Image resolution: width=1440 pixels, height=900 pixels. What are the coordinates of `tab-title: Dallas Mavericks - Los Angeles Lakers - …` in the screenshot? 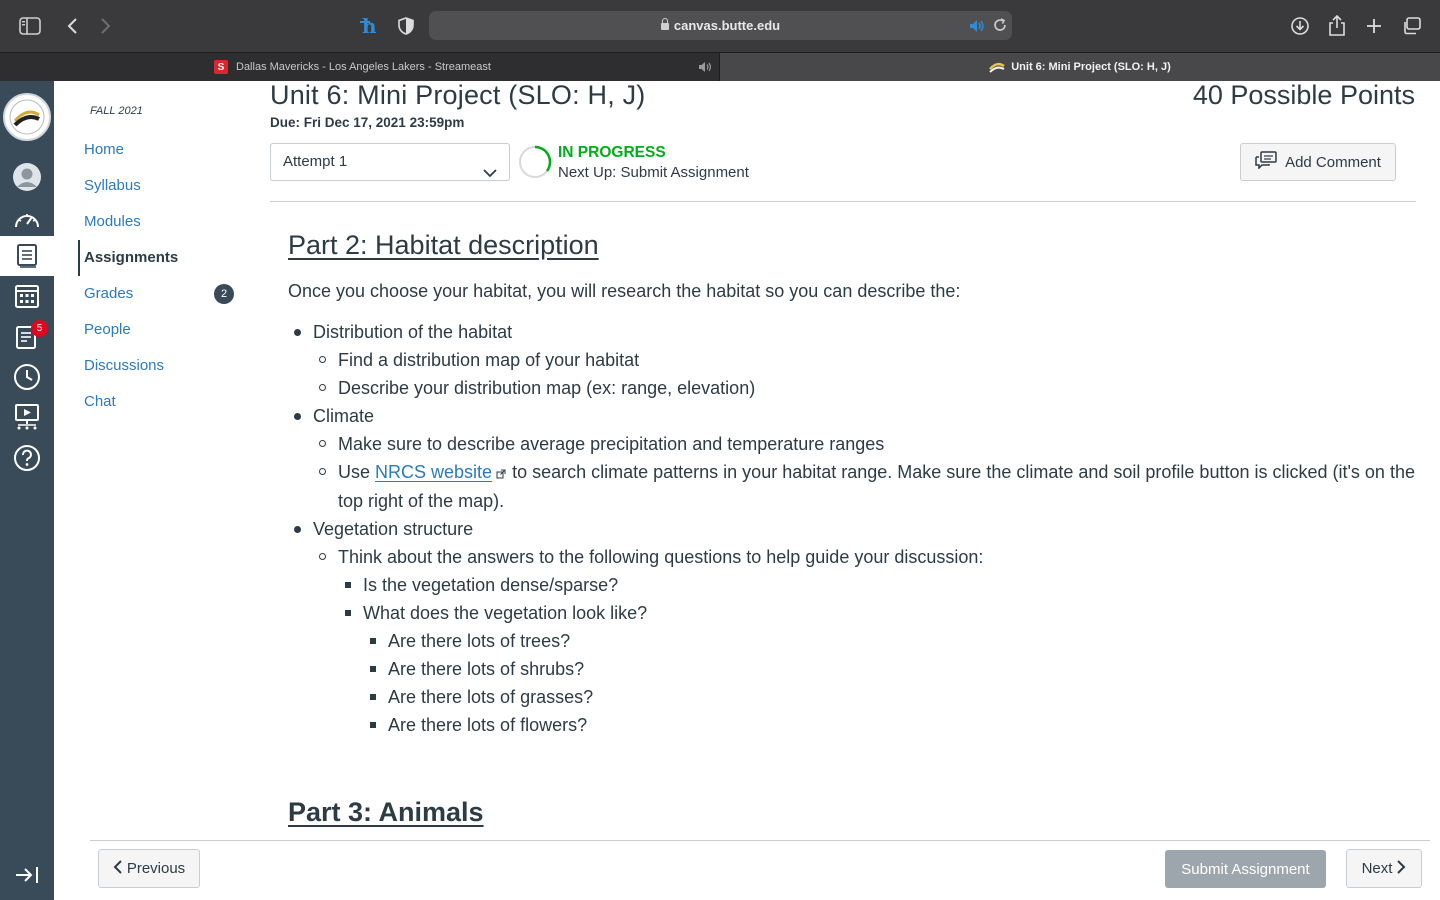 It's located at (363, 67).